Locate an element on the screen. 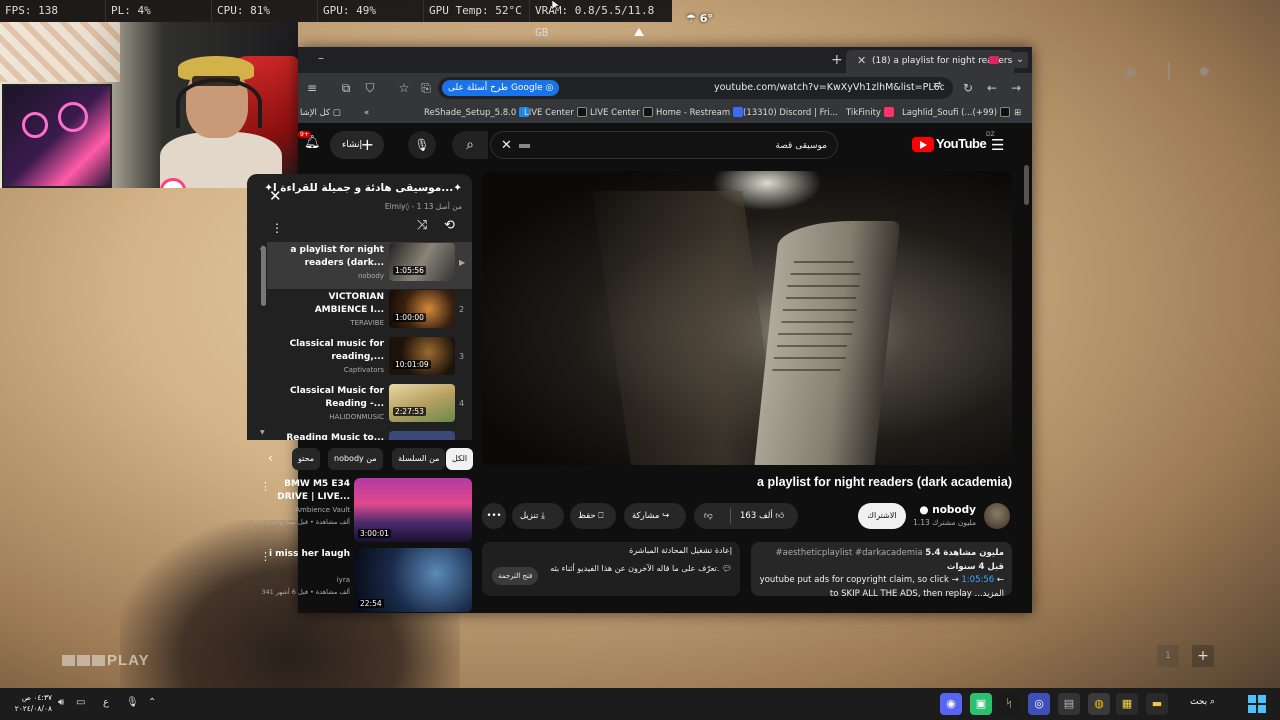 This screenshot has width=1280, height=720. store-app-icon: ▦ is located at coordinates (1127, 704).